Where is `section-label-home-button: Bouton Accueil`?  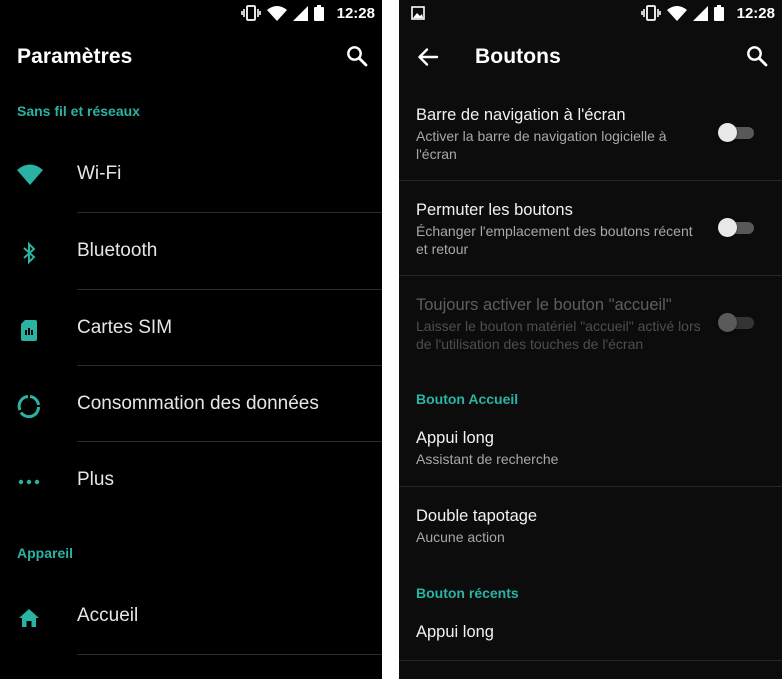
section-label-home-button: Bouton Accueil is located at coordinates (467, 399).